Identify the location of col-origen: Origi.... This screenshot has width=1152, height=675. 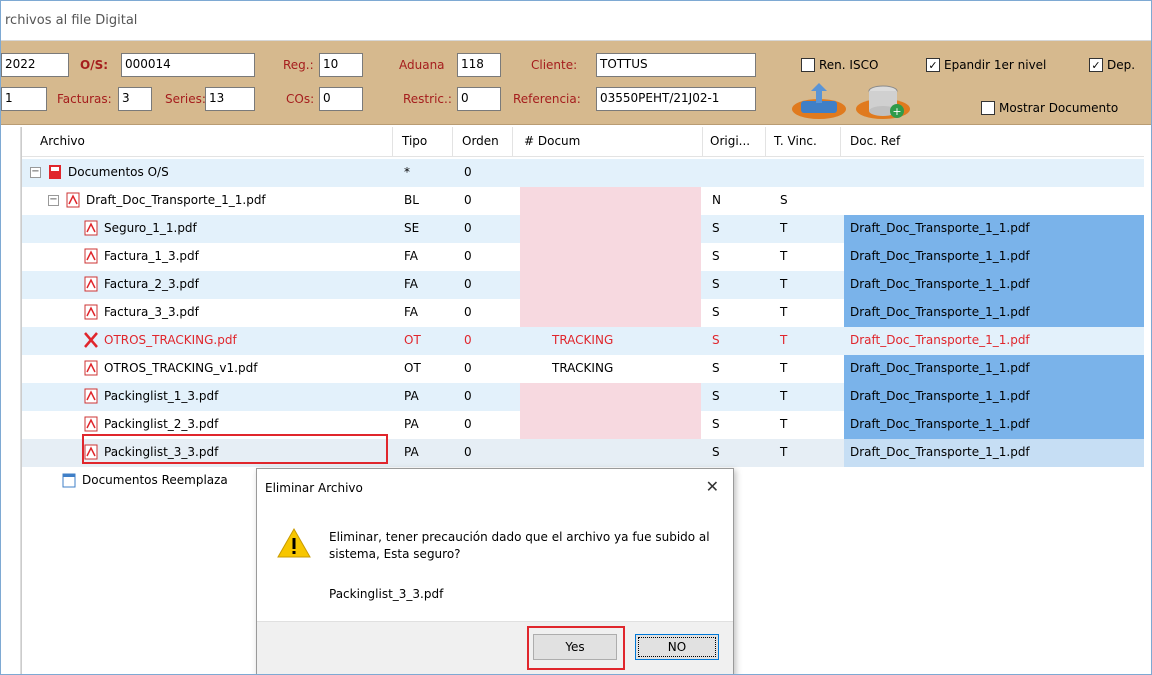
(730, 141).